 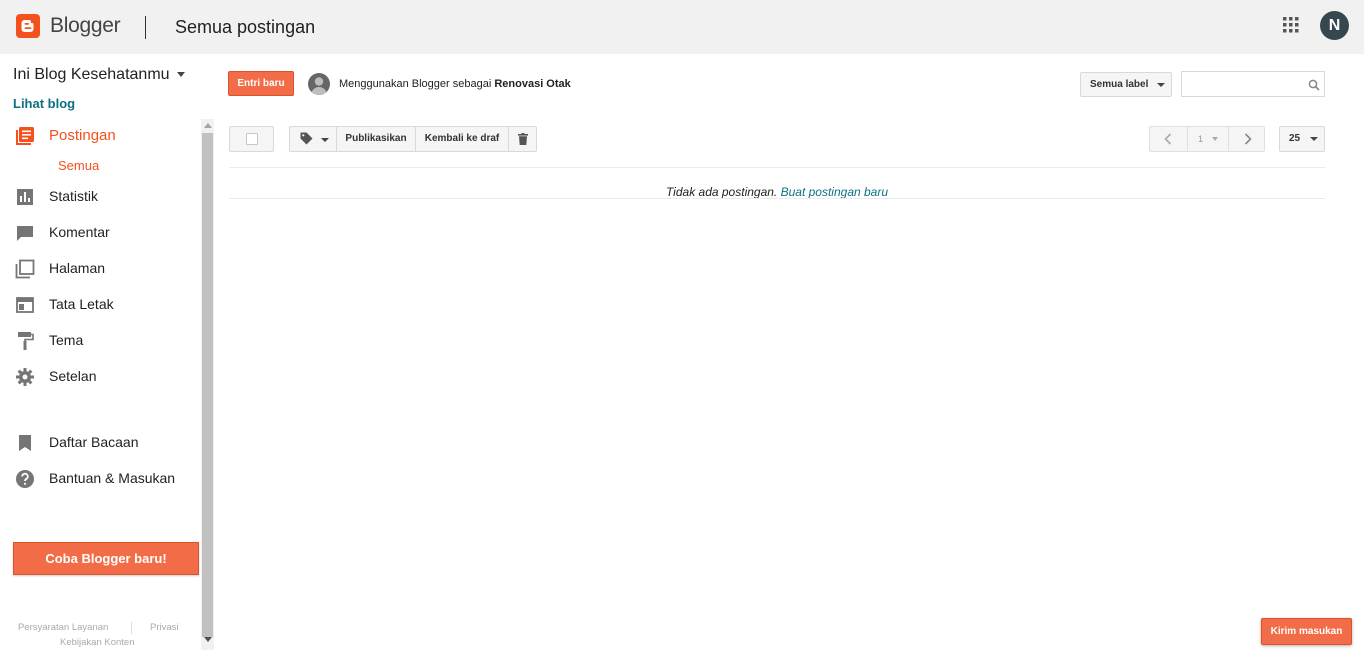 What do you see at coordinates (131, 628) in the screenshot?
I see `footer-divider` at bounding box center [131, 628].